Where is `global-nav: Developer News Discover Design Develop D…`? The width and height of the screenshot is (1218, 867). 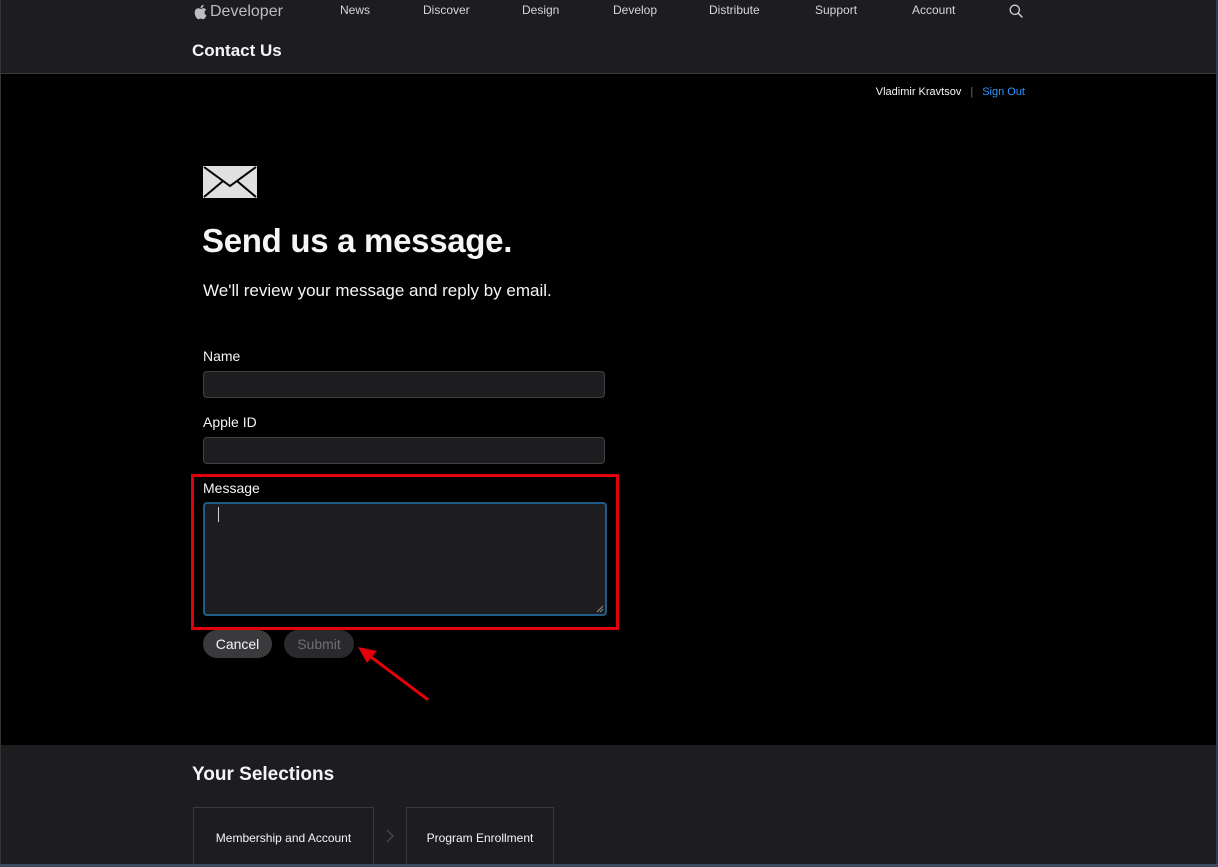 global-nav: Developer News Discover Design Develop D… is located at coordinates (609, 15).